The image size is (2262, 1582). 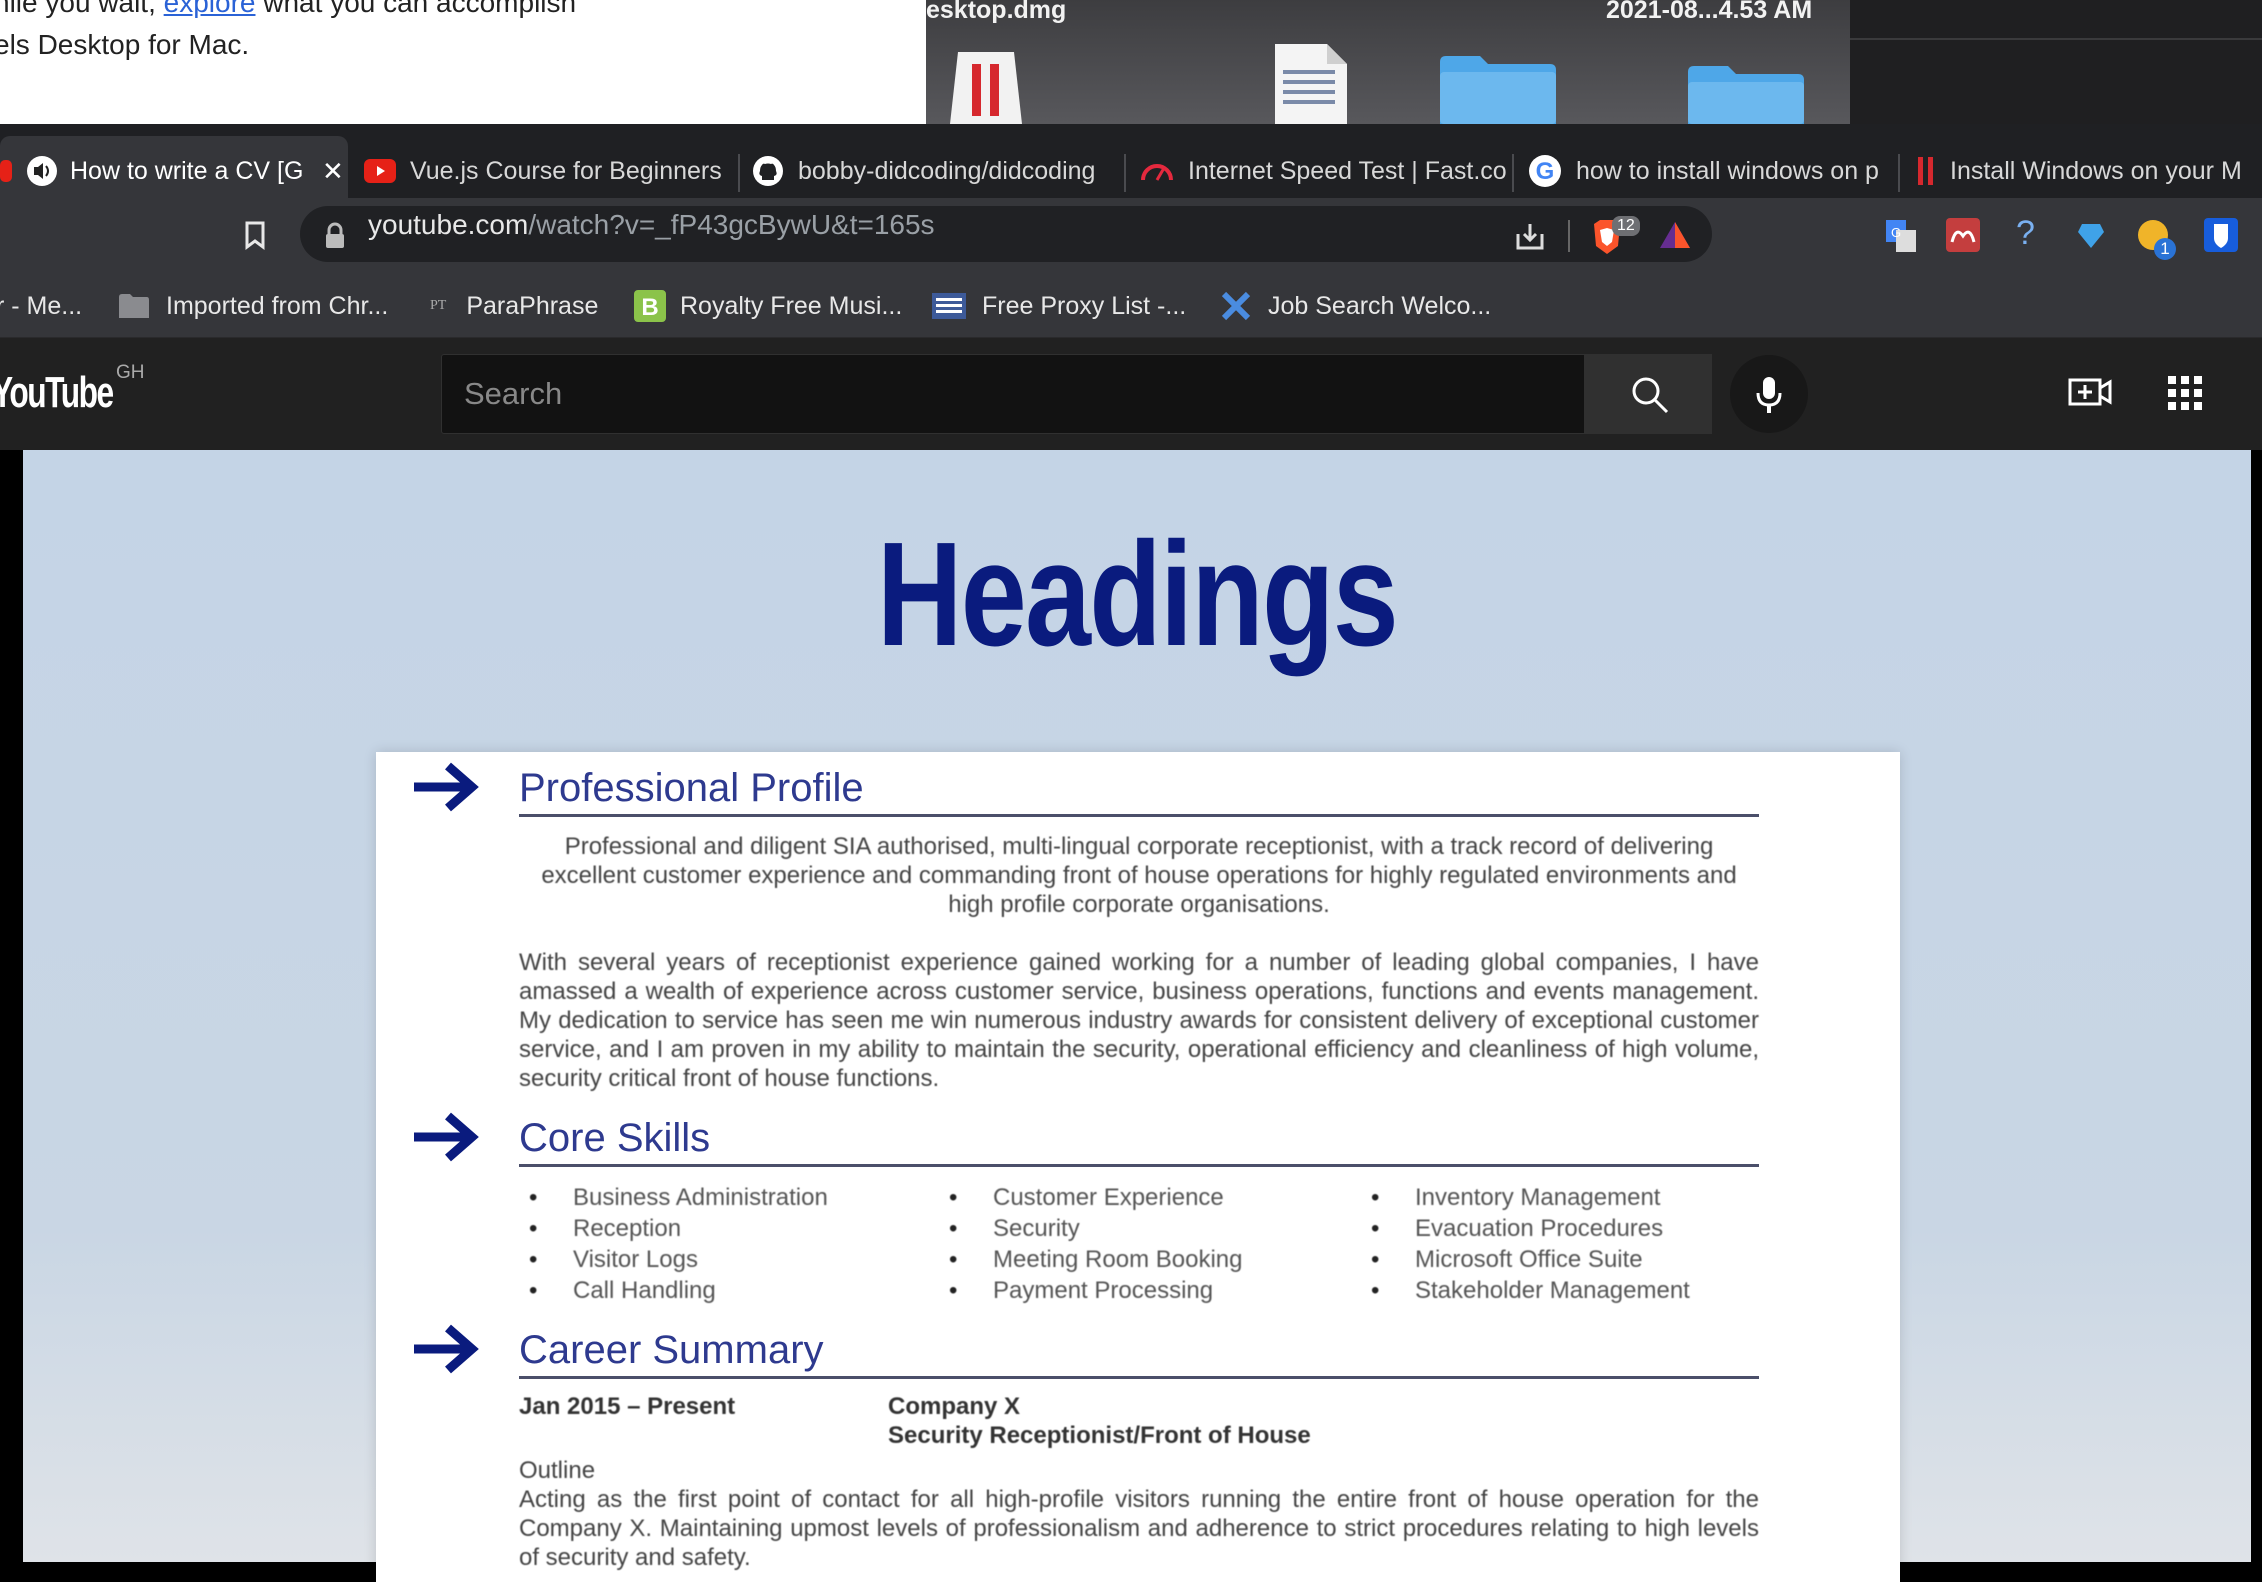 I want to click on tab-title: Install Windows on your M, so click(x=2096, y=170).